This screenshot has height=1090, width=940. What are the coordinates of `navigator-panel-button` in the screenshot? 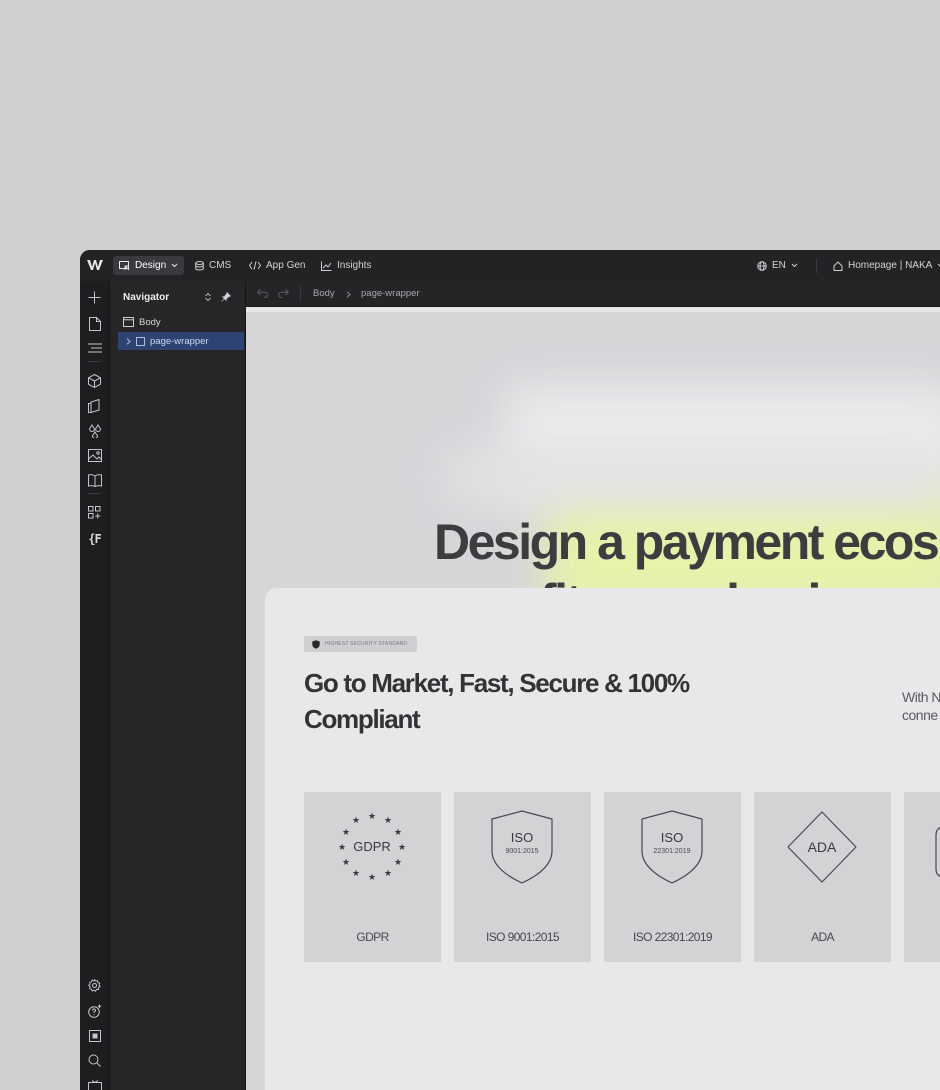 It's located at (94, 348).